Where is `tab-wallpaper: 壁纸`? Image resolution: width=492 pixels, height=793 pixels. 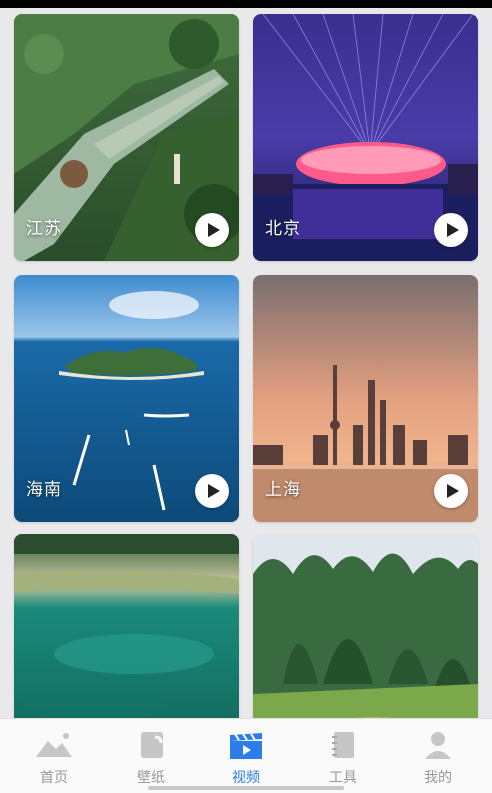 tab-wallpaper: 壁纸 is located at coordinates (151, 756).